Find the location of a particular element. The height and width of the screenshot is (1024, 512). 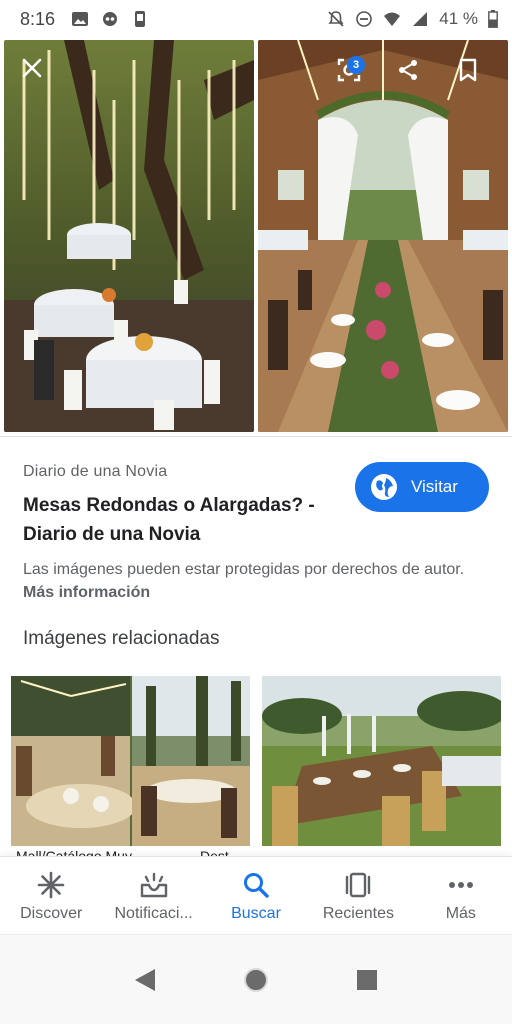

home-button is located at coordinates (256, 980).